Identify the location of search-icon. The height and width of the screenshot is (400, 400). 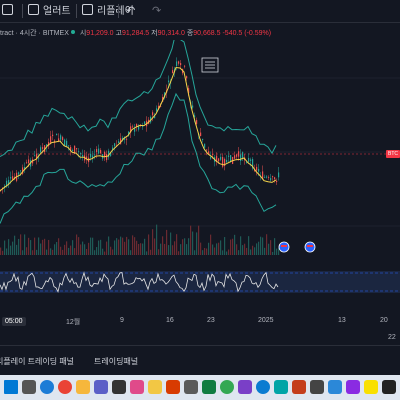
(29, 387).